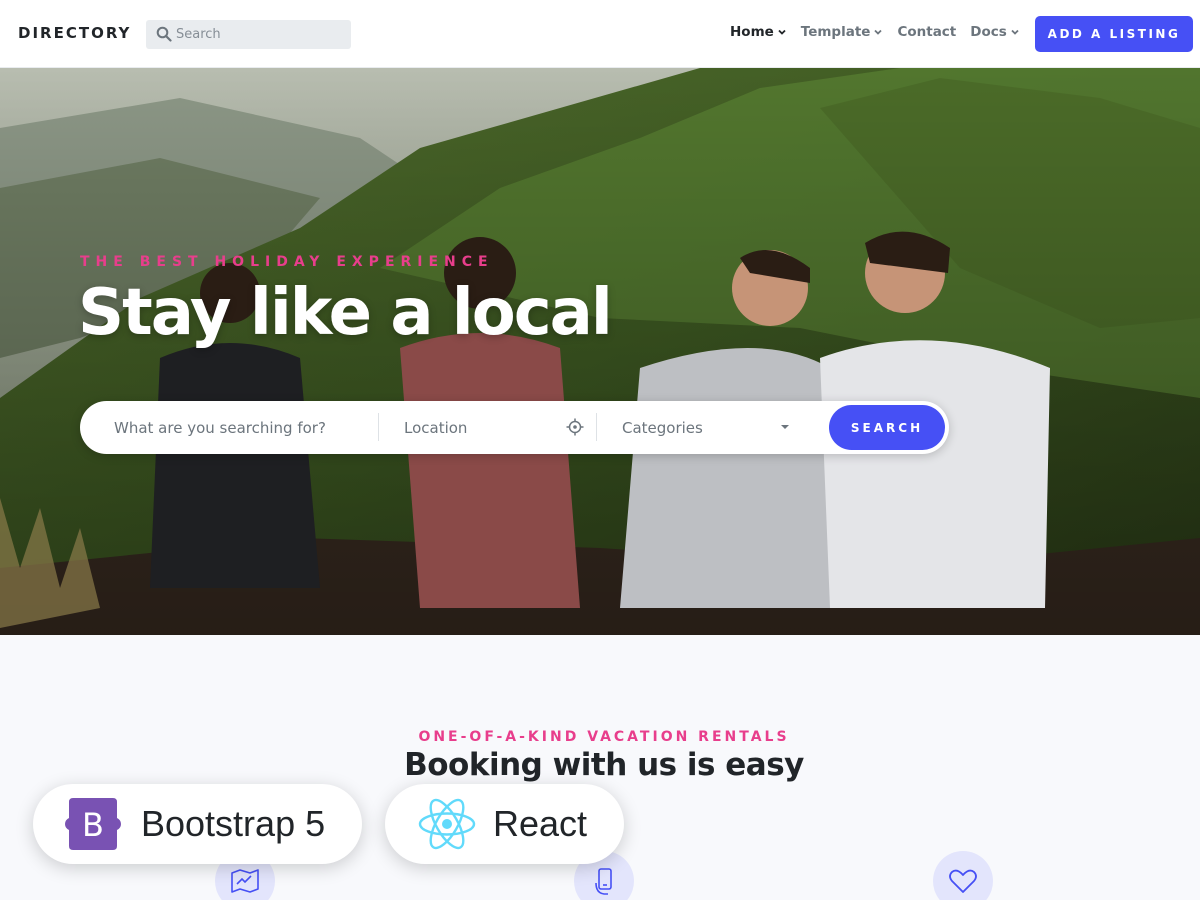 This screenshot has width=1200, height=900. I want to click on nav-item-docs: Docs, so click(995, 32).